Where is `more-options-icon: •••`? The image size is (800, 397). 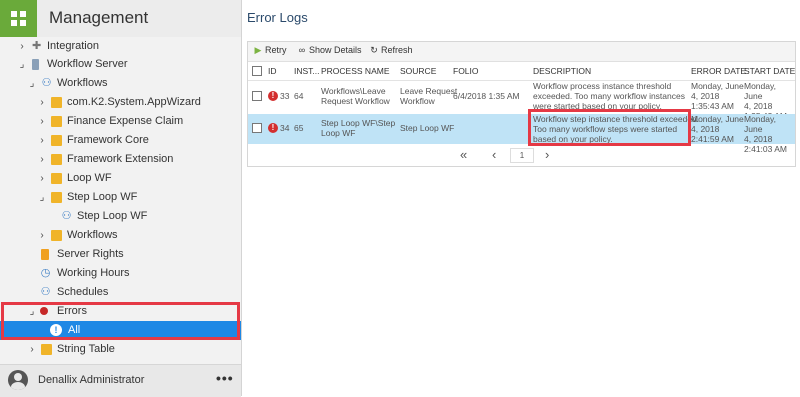 more-options-icon: ••• is located at coordinates (225, 378).